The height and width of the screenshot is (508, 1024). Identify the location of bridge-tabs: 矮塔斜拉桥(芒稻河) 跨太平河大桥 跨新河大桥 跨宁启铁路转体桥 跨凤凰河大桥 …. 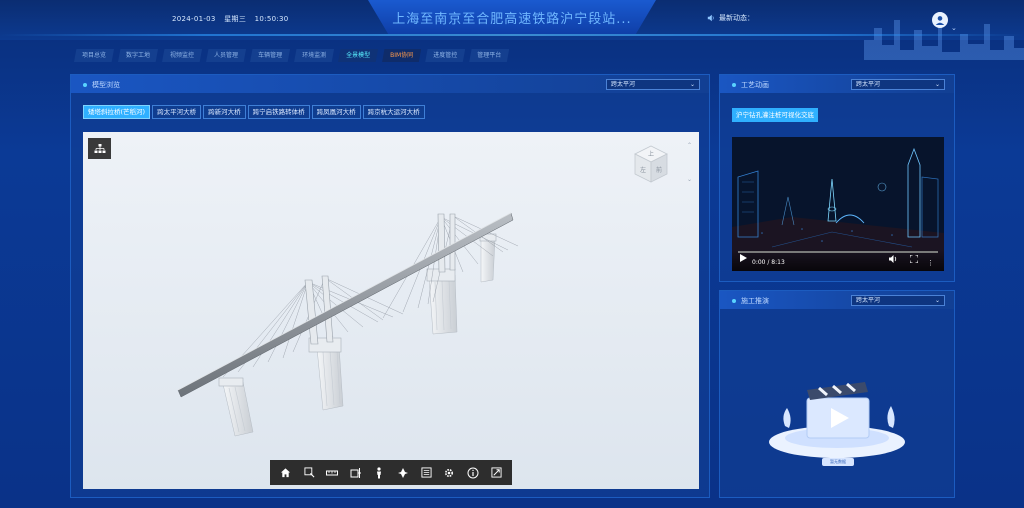
(254, 112).